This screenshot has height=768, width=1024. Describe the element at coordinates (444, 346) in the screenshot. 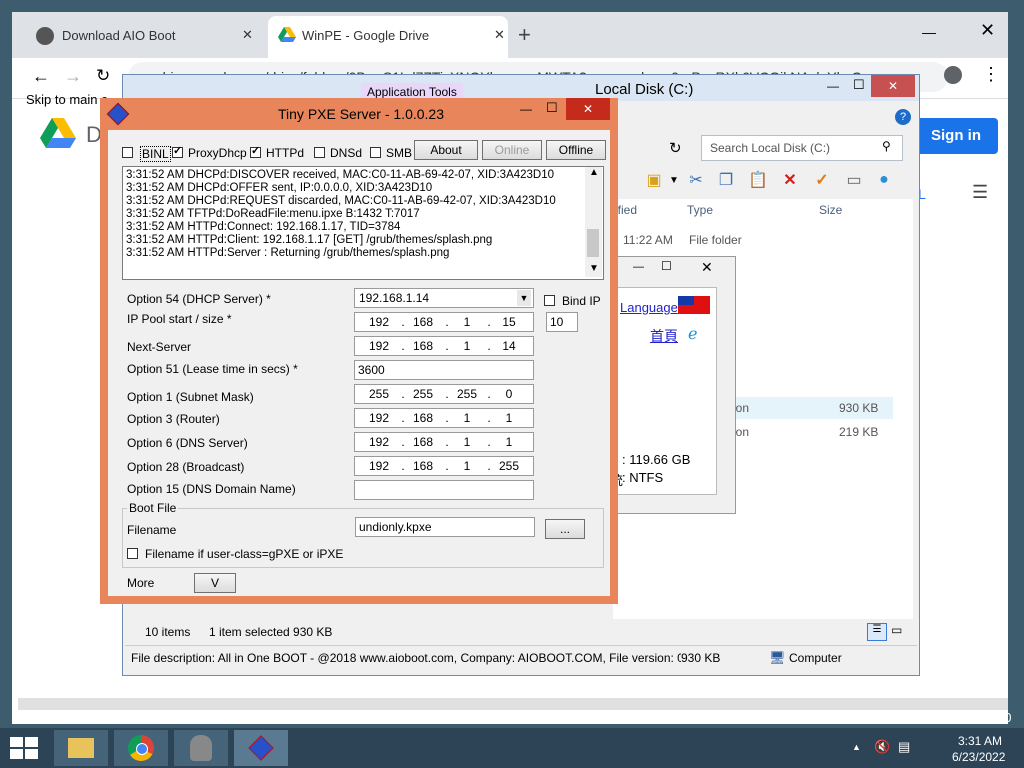

I see `next-server-ip: 192. 168. 1. 14` at that location.